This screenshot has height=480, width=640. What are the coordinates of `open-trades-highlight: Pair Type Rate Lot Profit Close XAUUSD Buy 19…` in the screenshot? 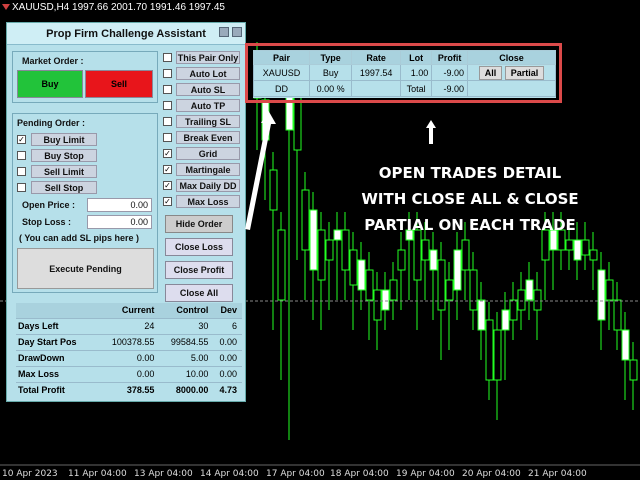 It's located at (403, 73).